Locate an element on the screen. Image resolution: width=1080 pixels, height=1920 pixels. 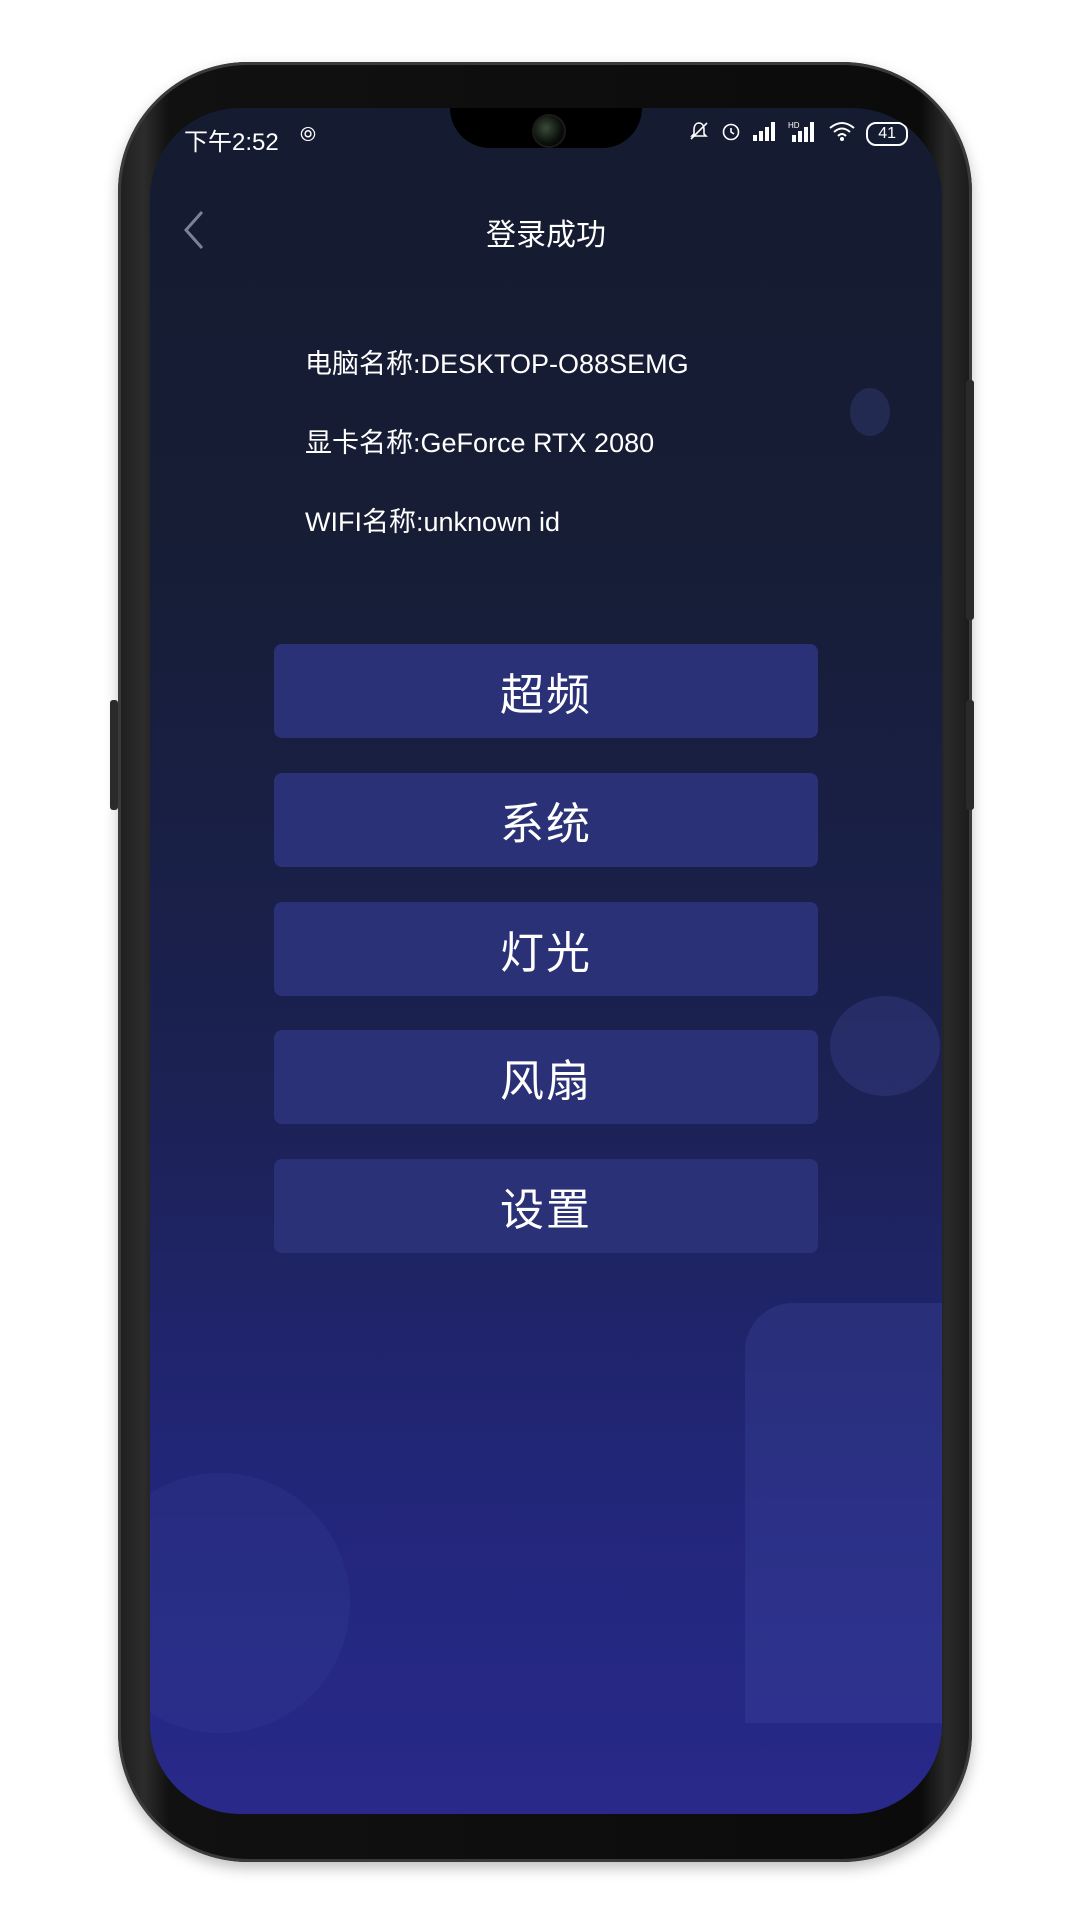
lighting-button: 灯光 is located at coordinates (546, 949).